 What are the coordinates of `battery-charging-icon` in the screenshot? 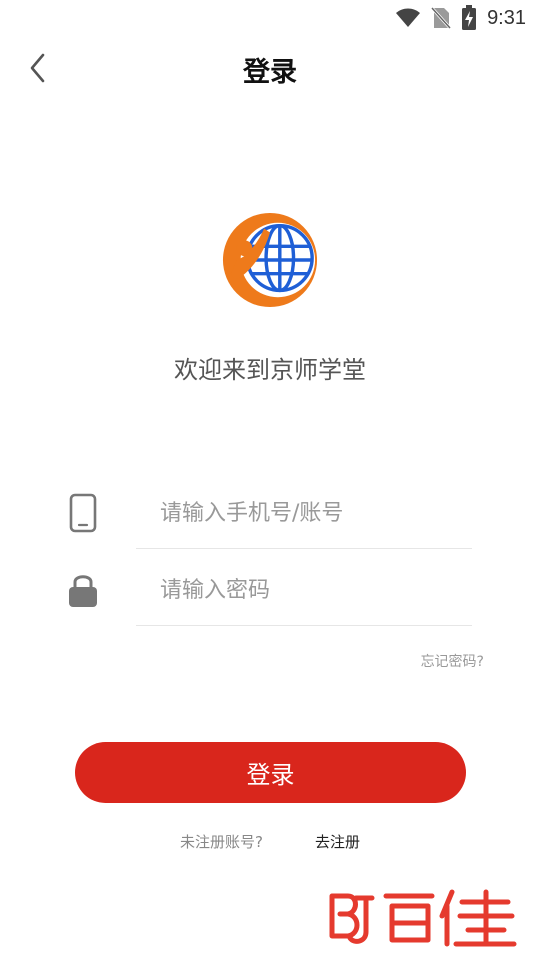 It's located at (469, 17).